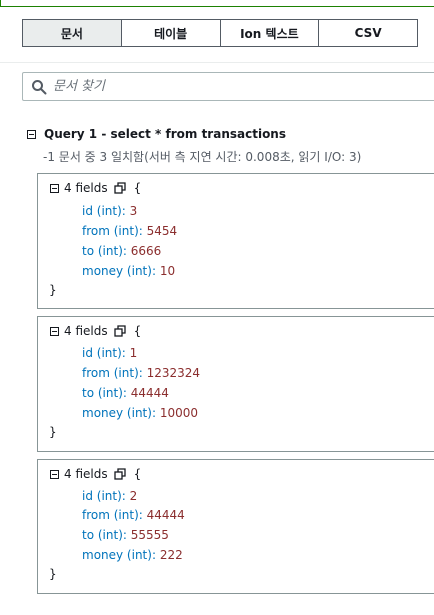  What do you see at coordinates (133, 353) in the screenshot?
I see `field-value: 1` at bounding box center [133, 353].